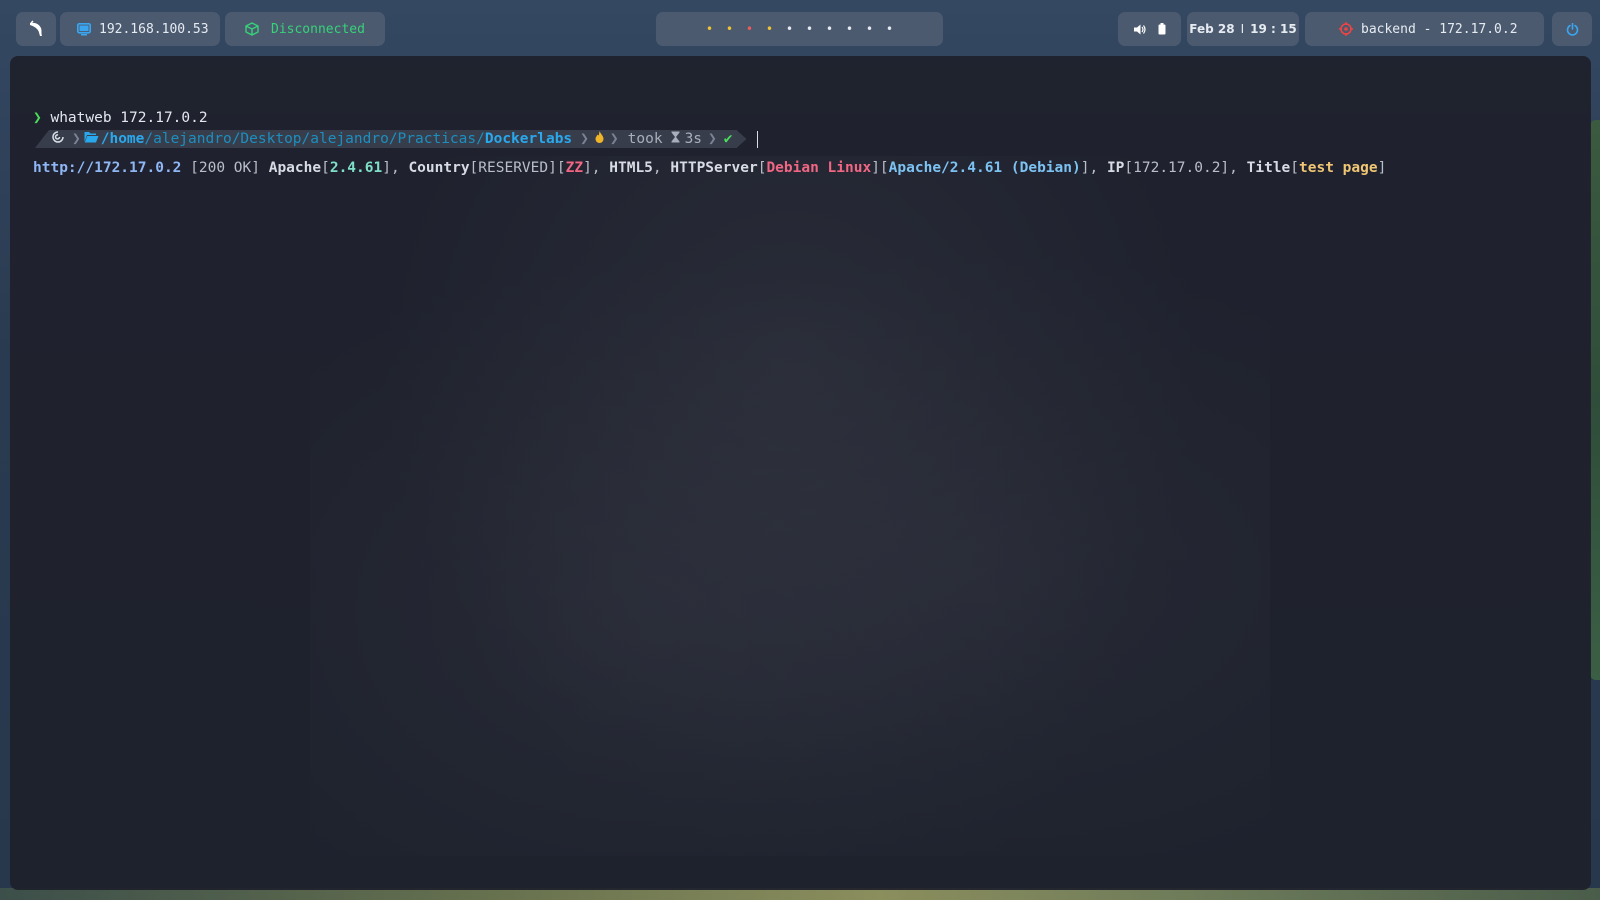 The width and height of the screenshot is (1600, 900). I want to click on took-label: took, so click(645, 139).